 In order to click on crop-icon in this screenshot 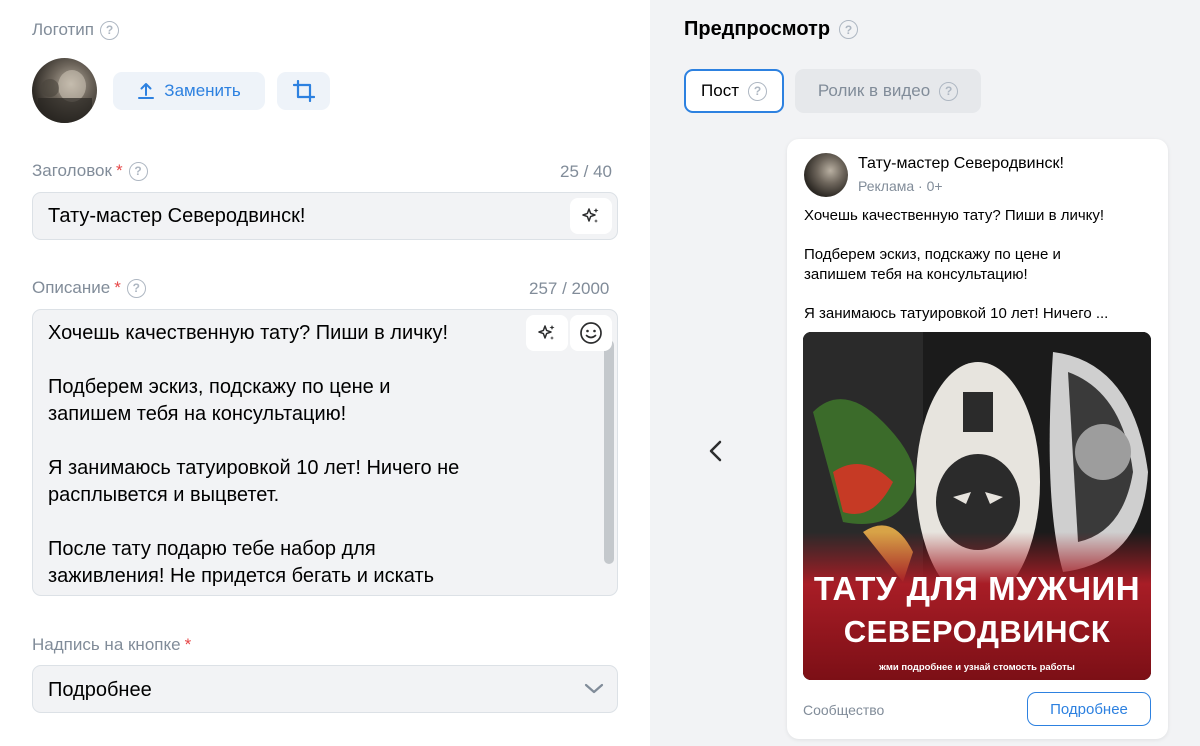, I will do `click(303, 91)`.